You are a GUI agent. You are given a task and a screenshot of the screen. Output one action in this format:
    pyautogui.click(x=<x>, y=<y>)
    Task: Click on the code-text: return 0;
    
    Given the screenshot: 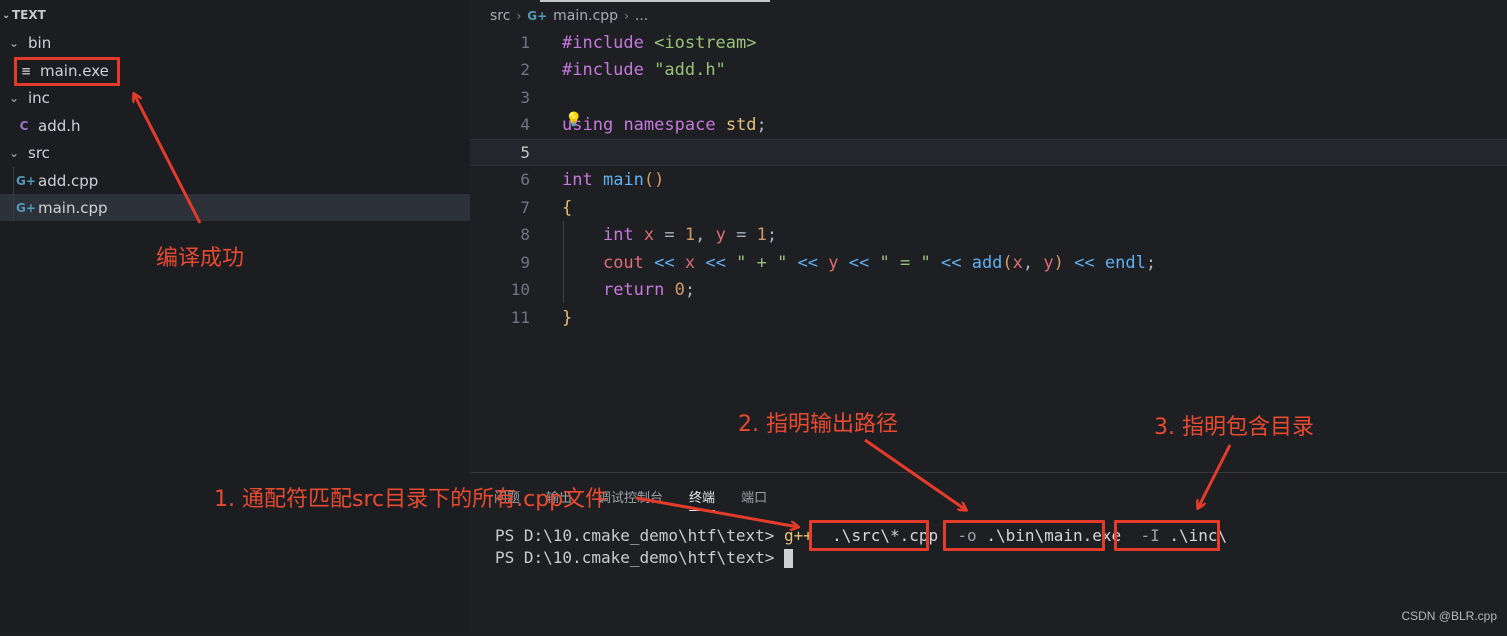 What is the action you would take?
    pyautogui.click(x=649, y=289)
    